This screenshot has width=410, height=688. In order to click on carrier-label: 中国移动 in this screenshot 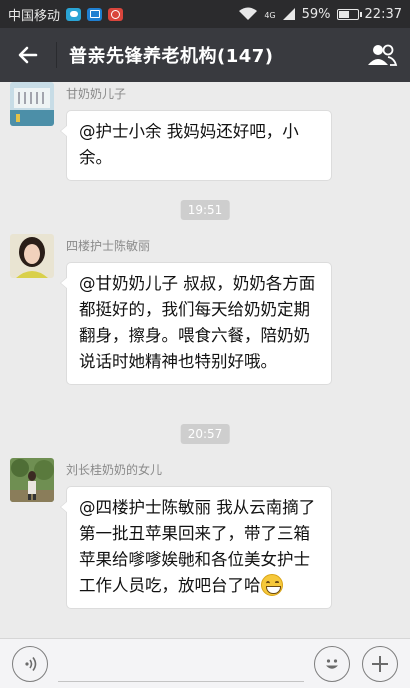, I will do `click(34, 16)`.